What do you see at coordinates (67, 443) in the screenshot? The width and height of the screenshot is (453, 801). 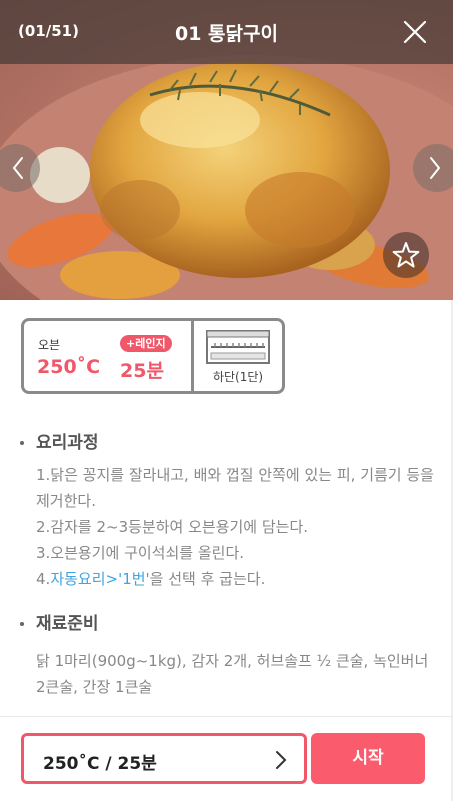 I see `process-heading-text: 요리과정` at bounding box center [67, 443].